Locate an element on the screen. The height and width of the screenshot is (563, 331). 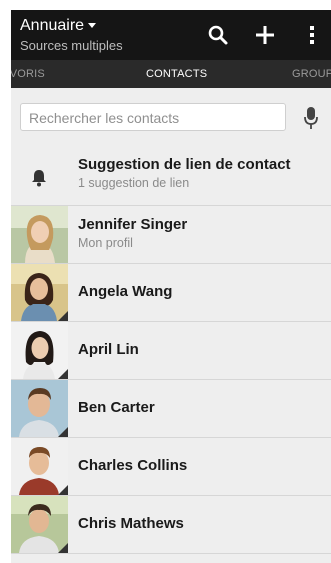
contact-name: Charles Collins is located at coordinates (133, 465).